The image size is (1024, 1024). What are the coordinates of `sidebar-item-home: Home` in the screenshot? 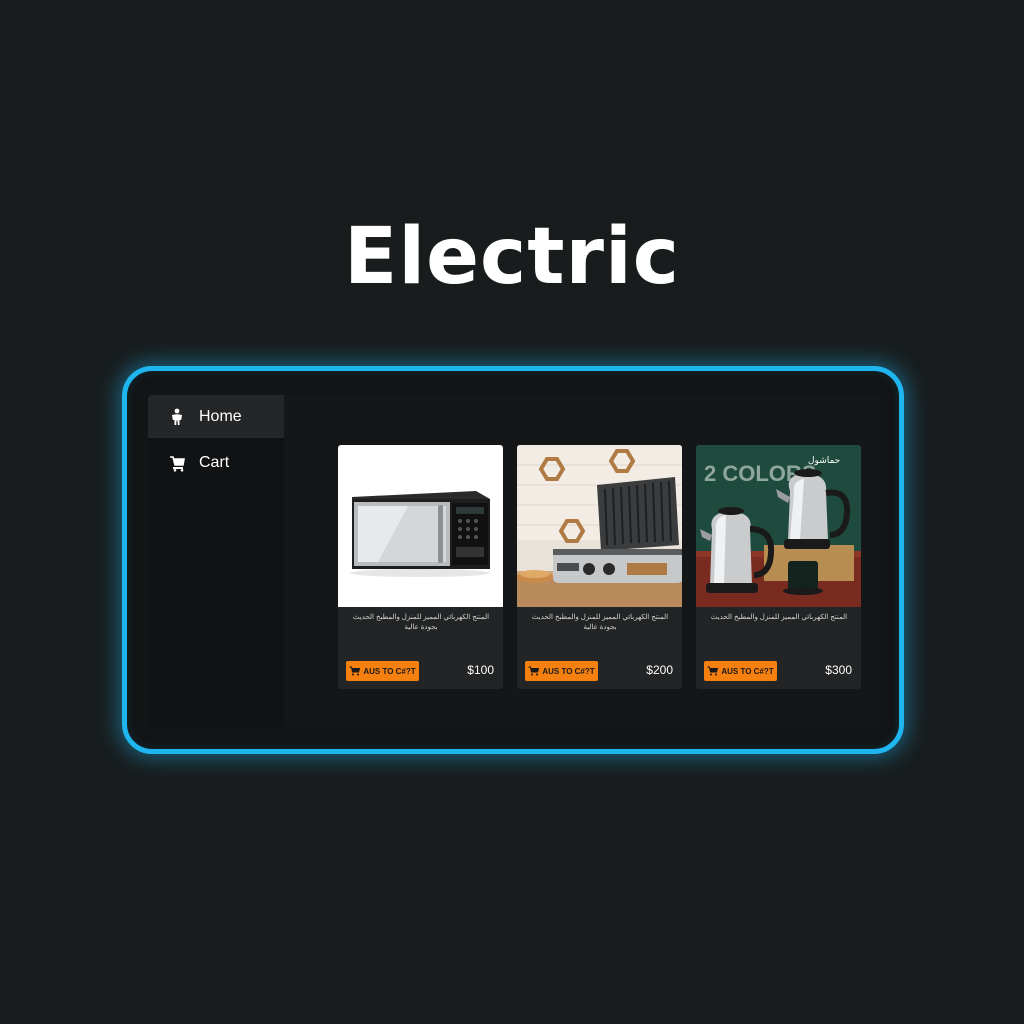 It's located at (216, 416).